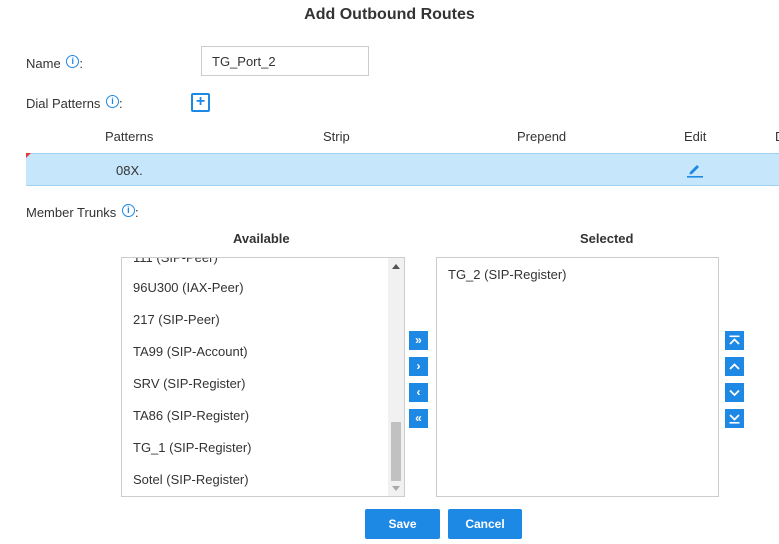 Image resolution: width=779 pixels, height=544 pixels. What do you see at coordinates (695, 169) in the screenshot?
I see `pencil-icon` at bounding box center [695, 169].